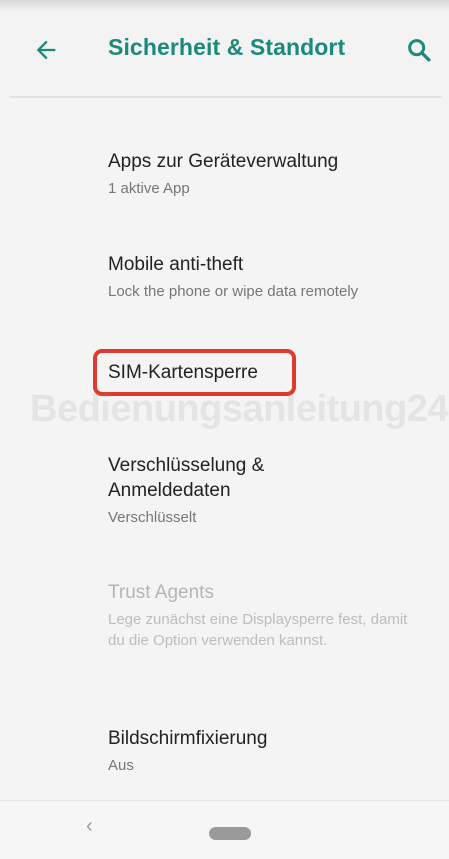 The image size is (449, 859). What do you see at coordinates (223, 161) in the screenshot?
I see `setting-title: Apps zur Geräteverwaltung` at bounding box center [223, 161].